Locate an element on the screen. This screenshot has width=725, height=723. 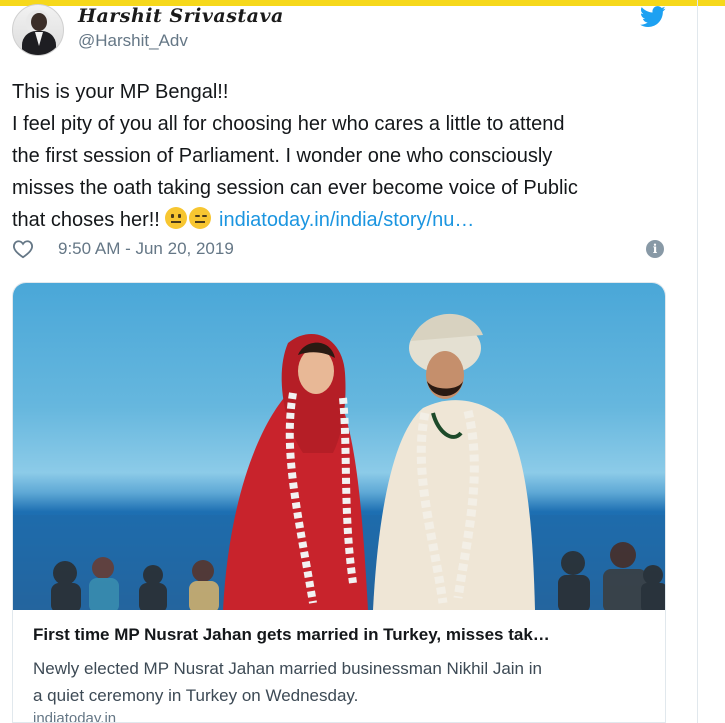
card-domain: indiatoday.in is located at coordinates (74, 716).